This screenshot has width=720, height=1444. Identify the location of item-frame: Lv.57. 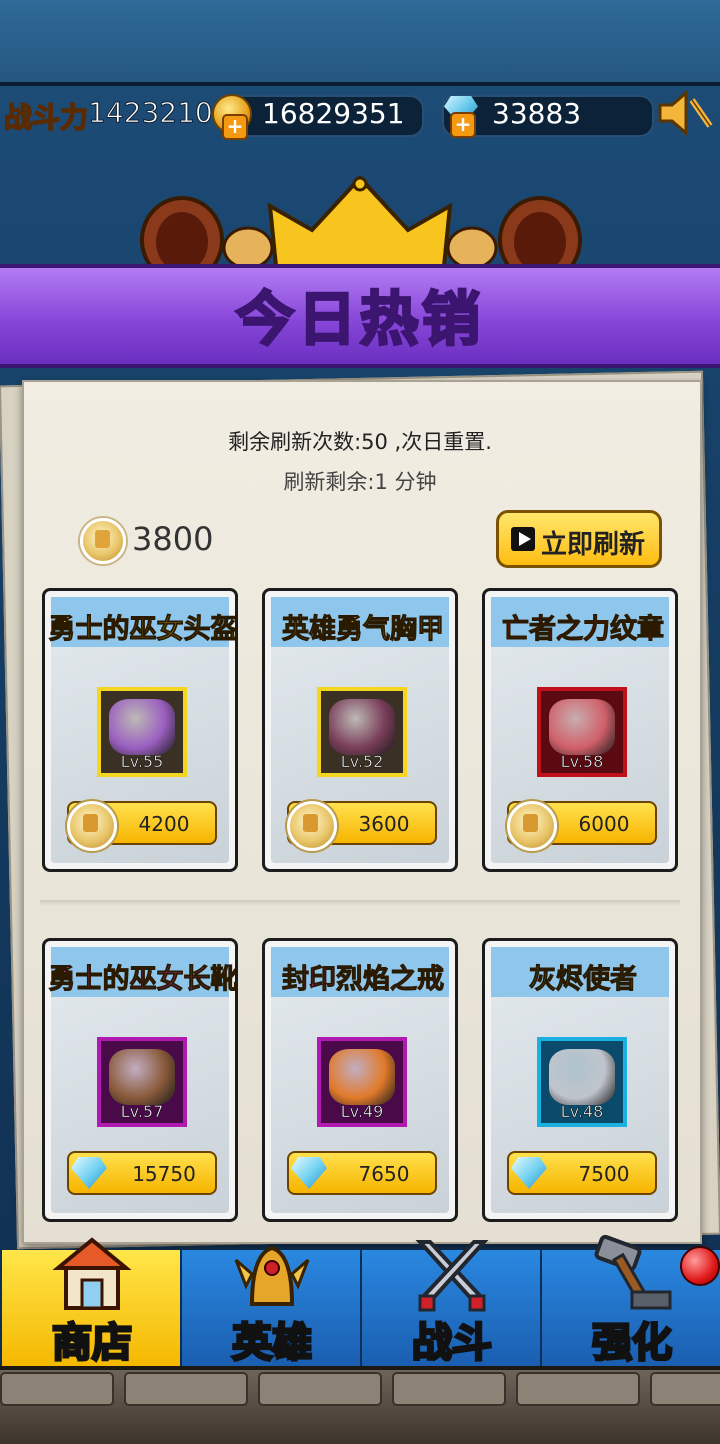
(142, 1082).